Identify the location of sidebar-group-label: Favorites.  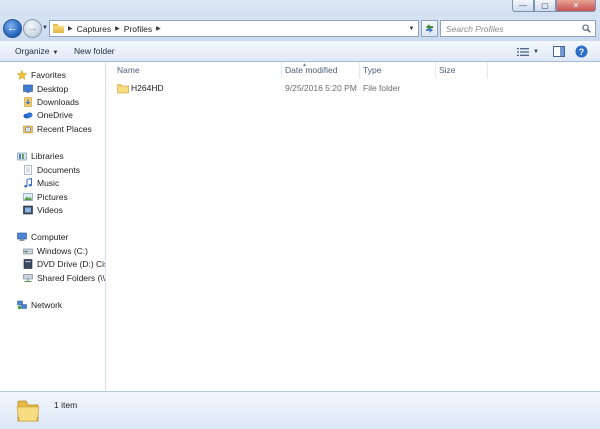
(48, 74).